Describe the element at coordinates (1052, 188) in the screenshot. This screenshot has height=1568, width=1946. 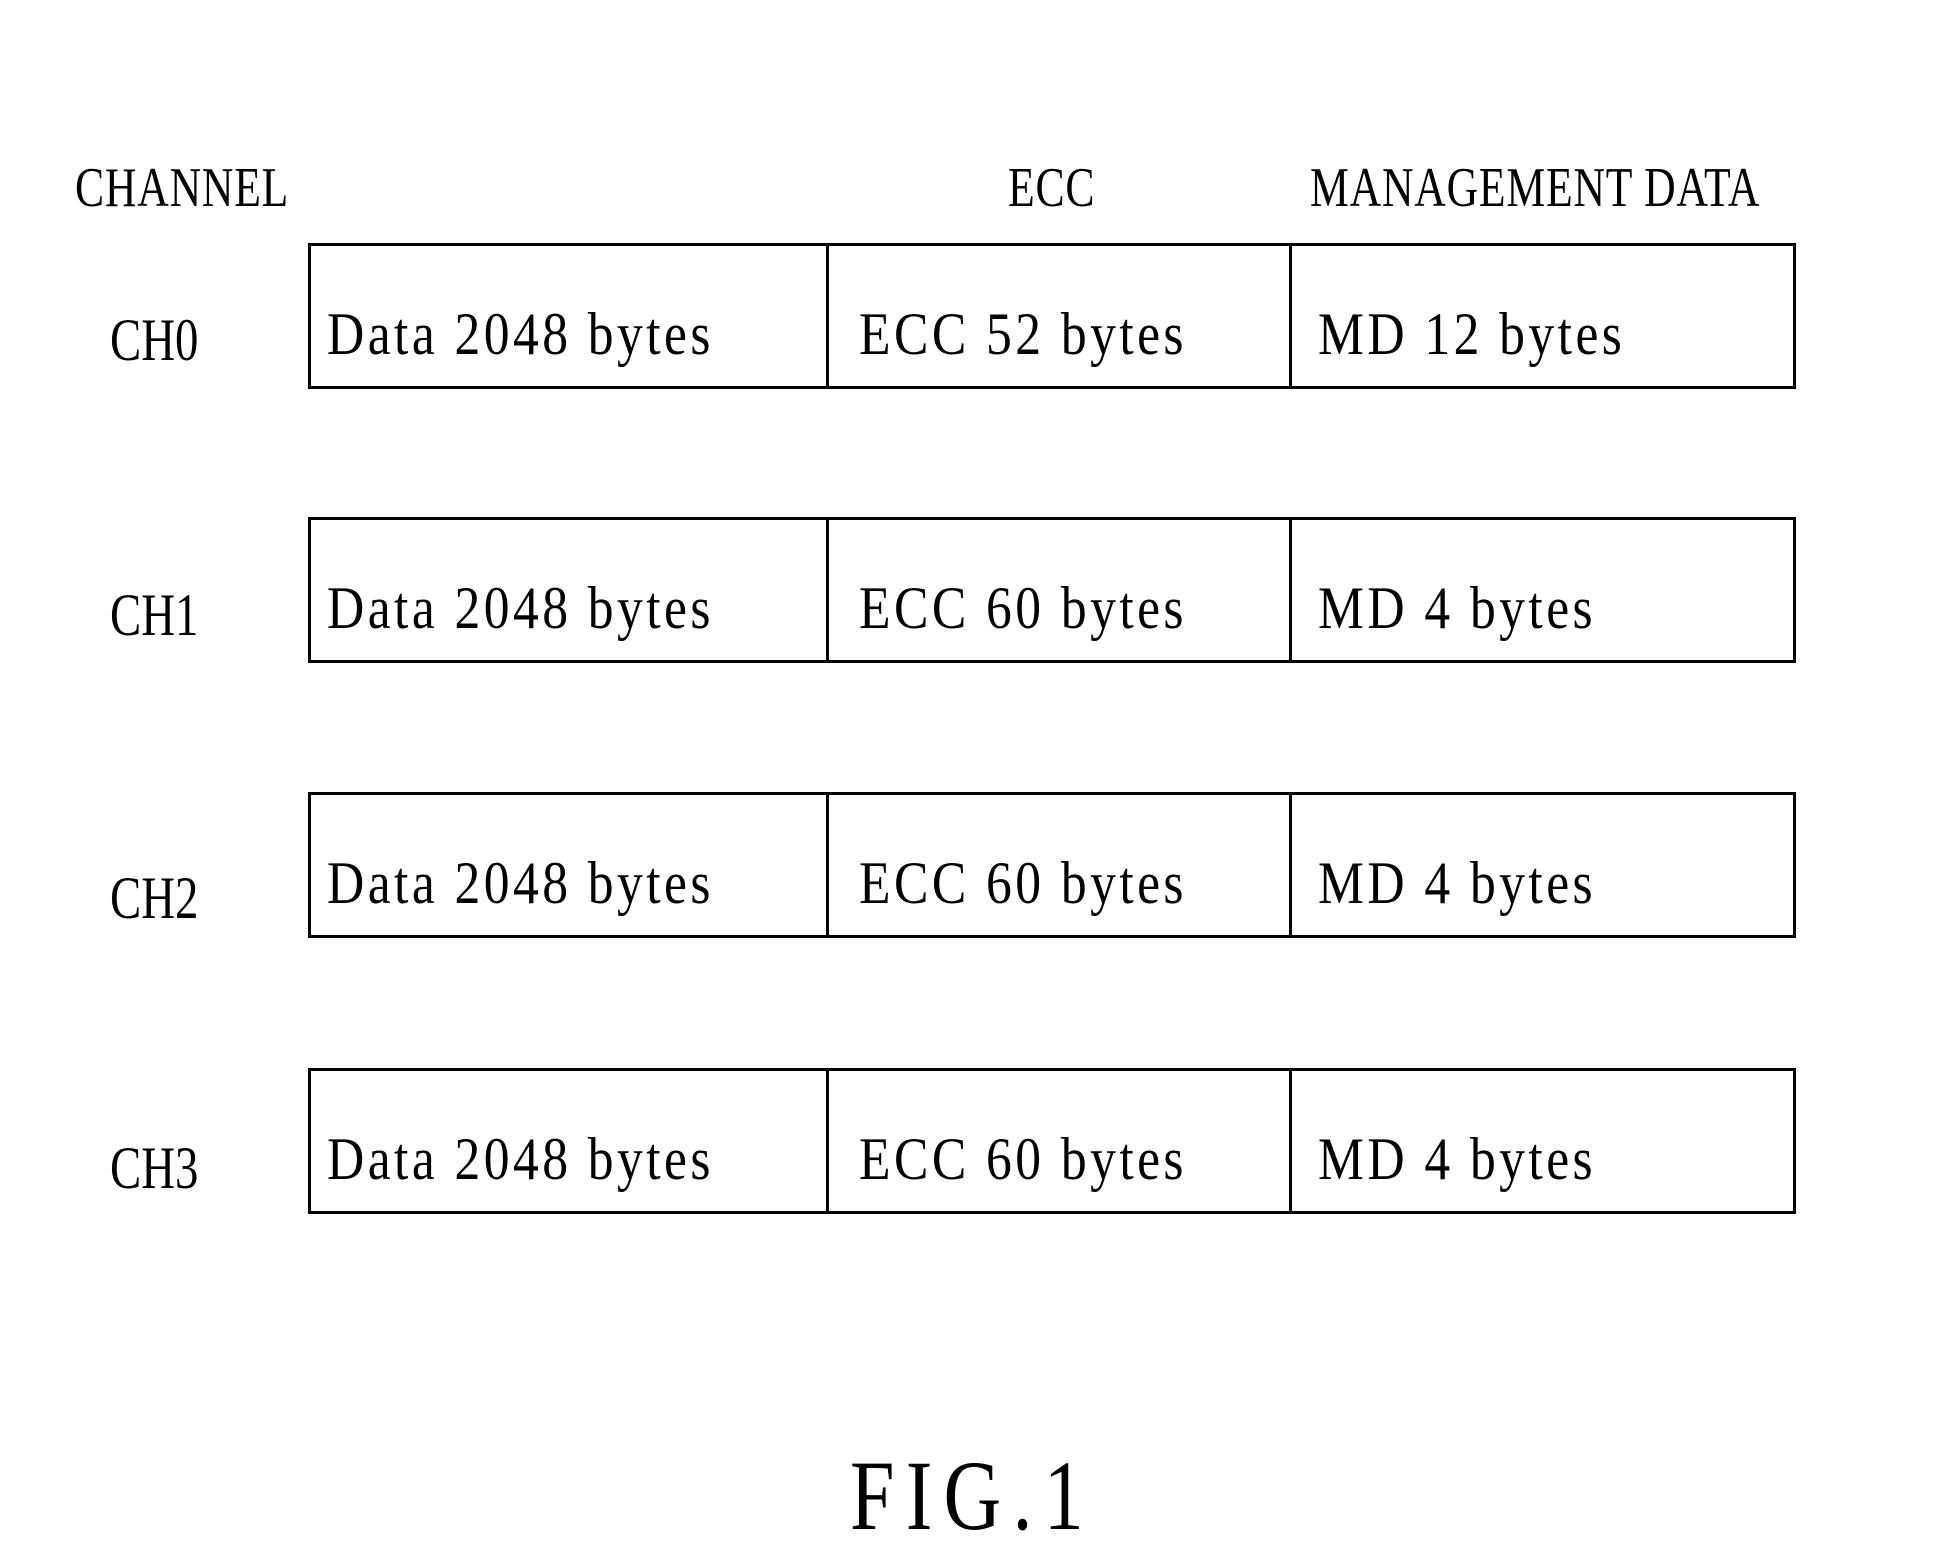
I see `ecc-column-header: ECC` at that location.